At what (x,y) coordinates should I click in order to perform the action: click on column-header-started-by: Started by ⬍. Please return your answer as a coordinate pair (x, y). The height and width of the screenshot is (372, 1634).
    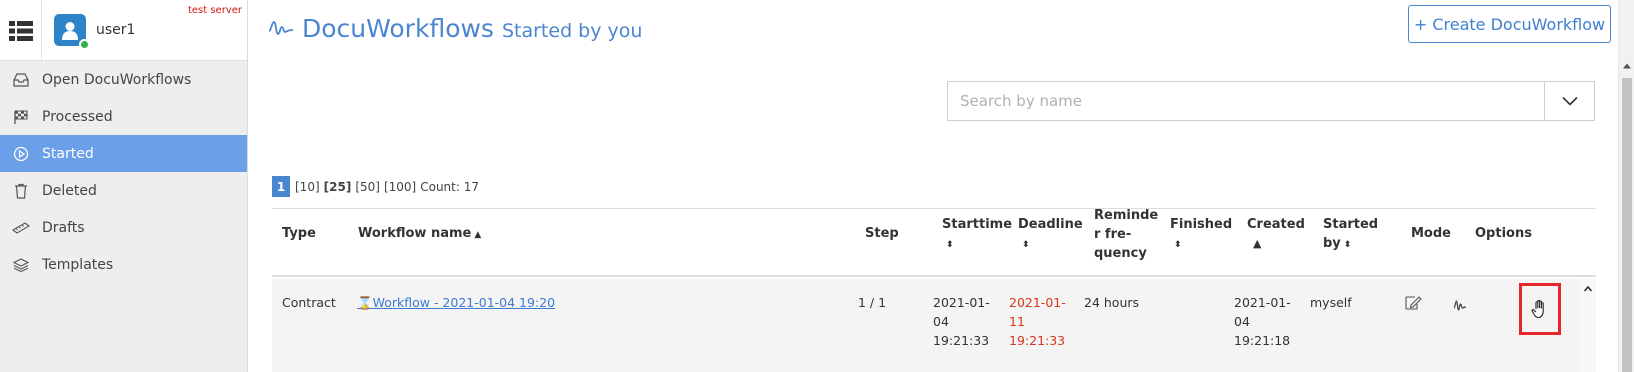
    Looking at the image, I should click on (1350, 235).